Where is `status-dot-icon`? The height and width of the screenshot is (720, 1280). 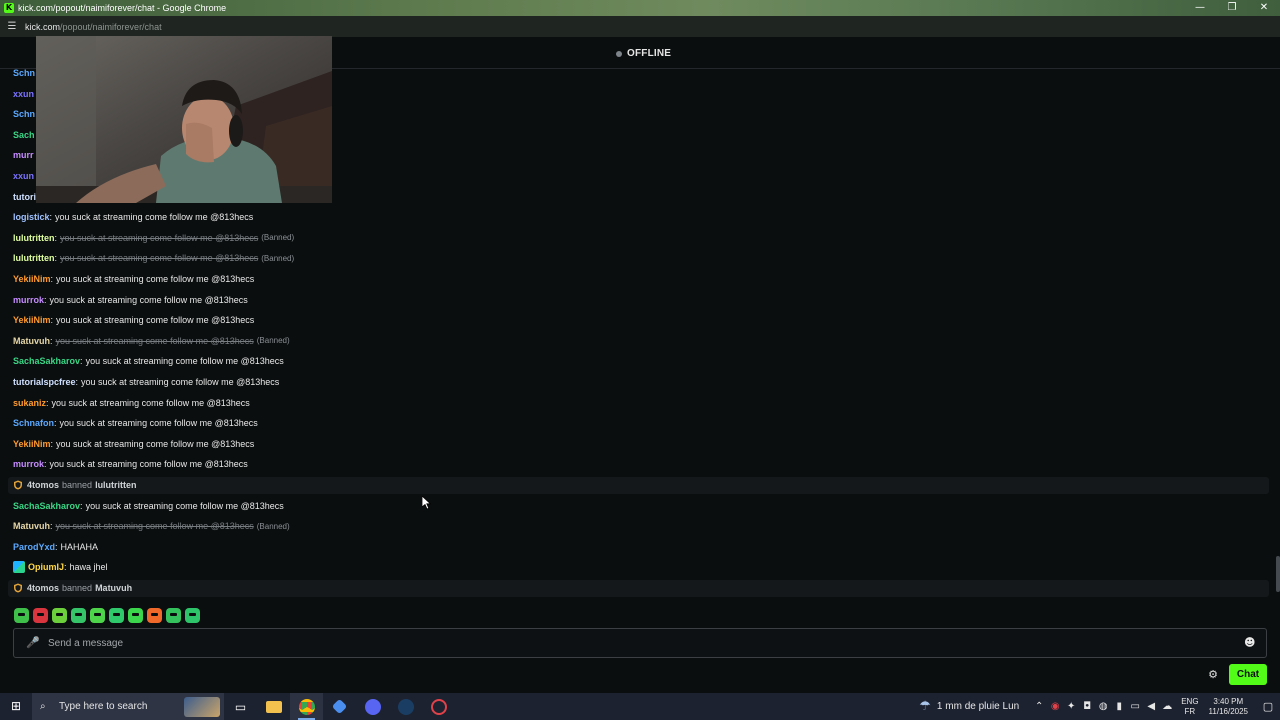
status-dot-icon is located at coordinates (619, 53).